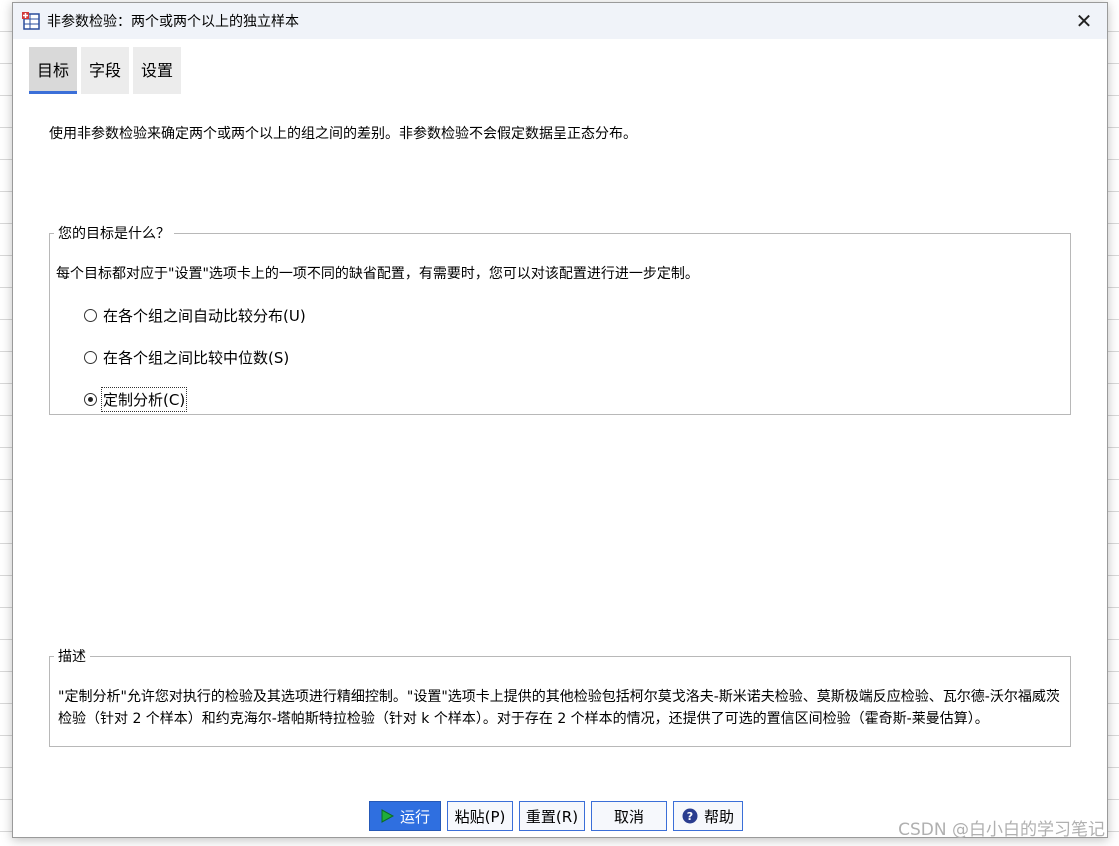 The height and width of the screenshot is (846, 1119). I want to click on close-icon: ✕, so click(1084, 21).